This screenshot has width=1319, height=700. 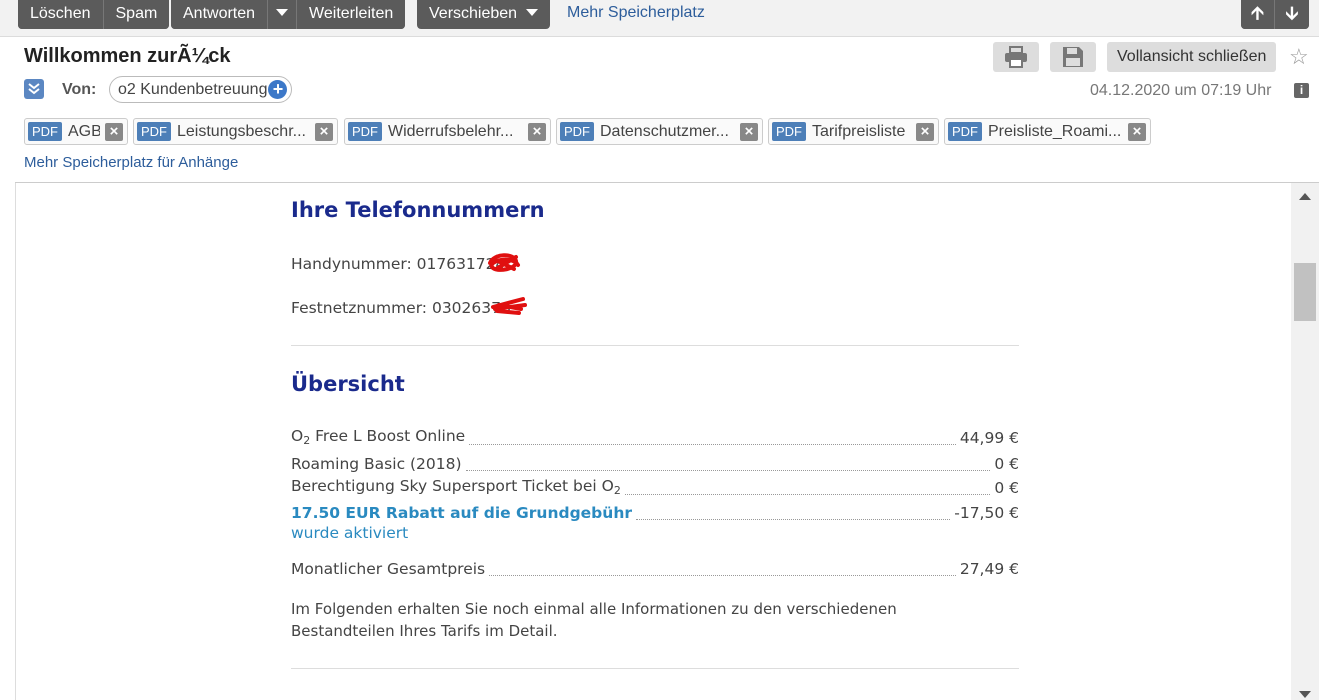 I want to click on attachment-name: AGB, so click(x=84, y=131).